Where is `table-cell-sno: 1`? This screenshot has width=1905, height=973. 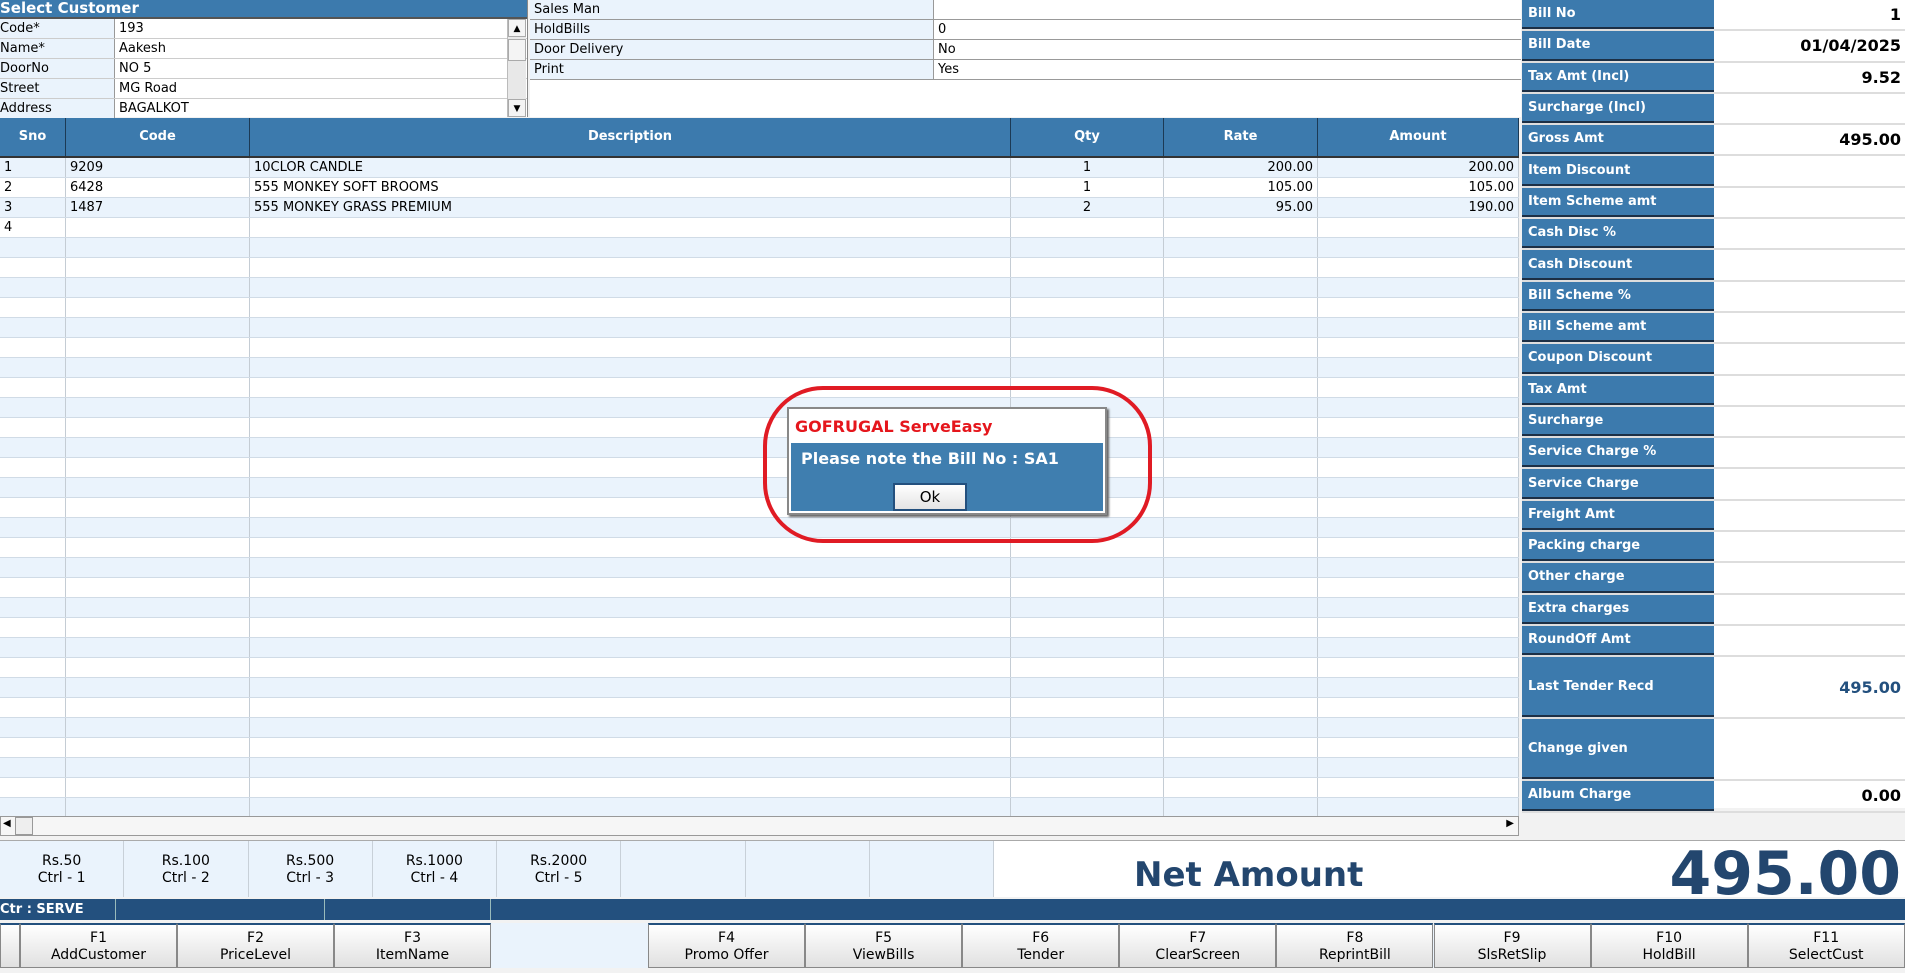 table-cell-sno: 1 is located at coordinates (33, 167).